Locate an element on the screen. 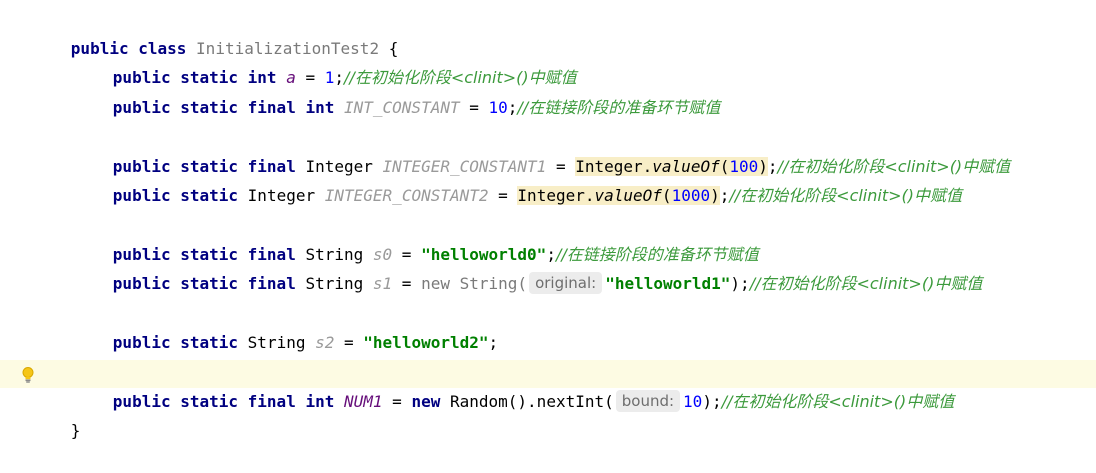 This screenshot has width=1096, height=473. code-line-class-close: } is located at coordinates (548, 414).